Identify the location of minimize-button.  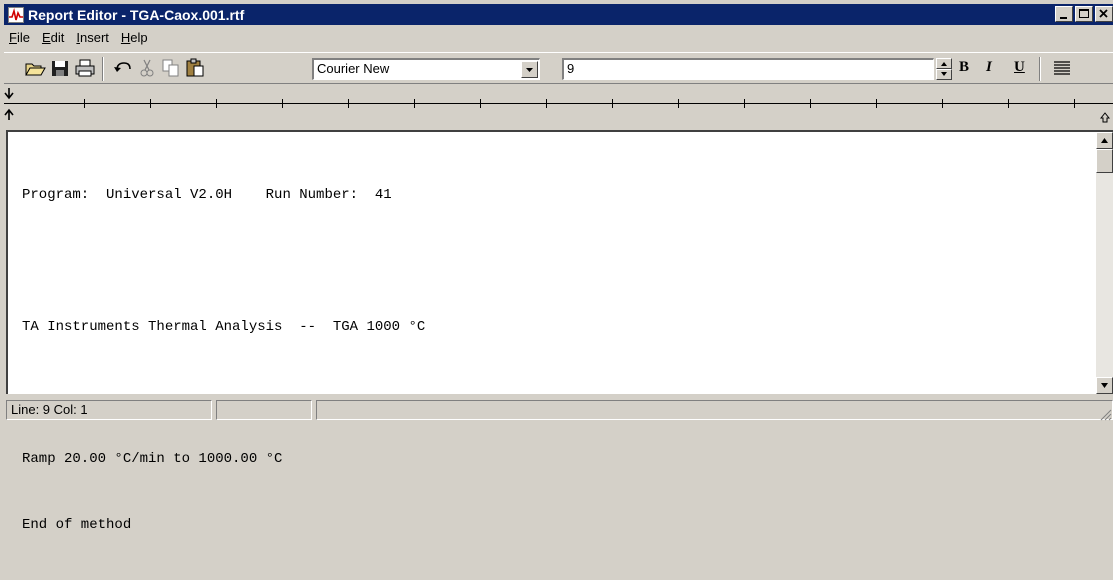
(1064, 14).